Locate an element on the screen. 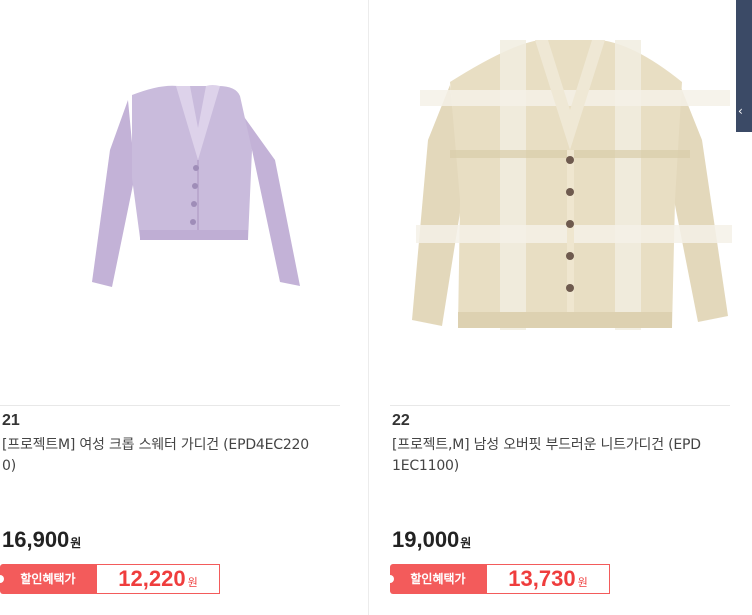  product-title: [프로젝트M] 여성 크롭 스웨터 가디건 (EPD4EC220 0) is located at coordinates (174, 456).